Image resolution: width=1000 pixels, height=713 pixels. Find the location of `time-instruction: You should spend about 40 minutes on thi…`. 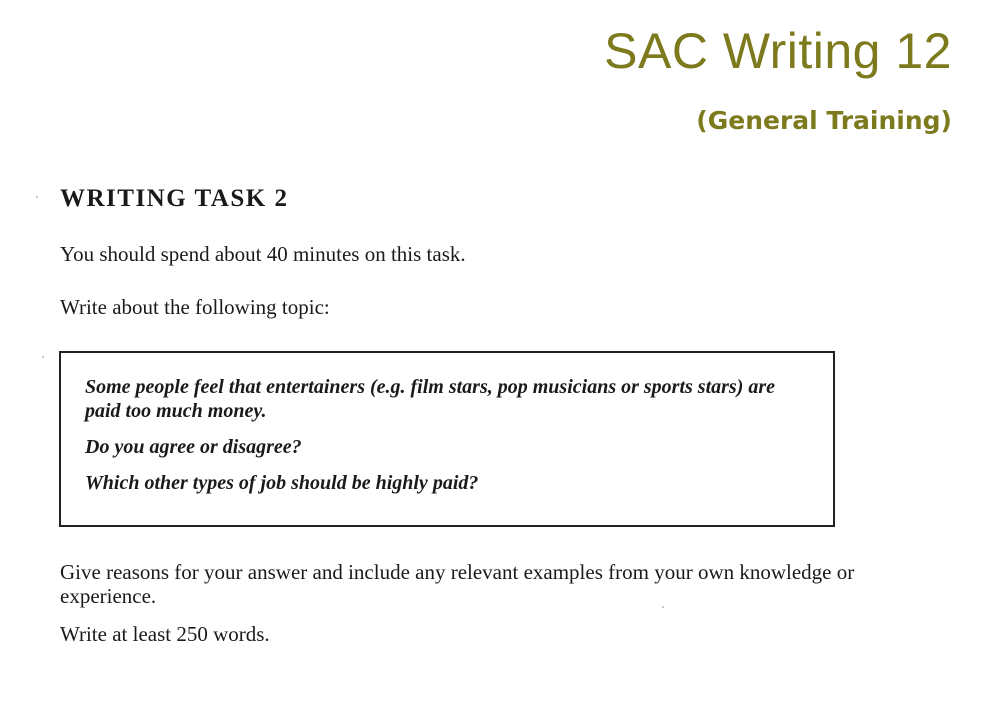

time-instruction: You should spend about 40 minutes on thi… is located at coordinates (263, 254).